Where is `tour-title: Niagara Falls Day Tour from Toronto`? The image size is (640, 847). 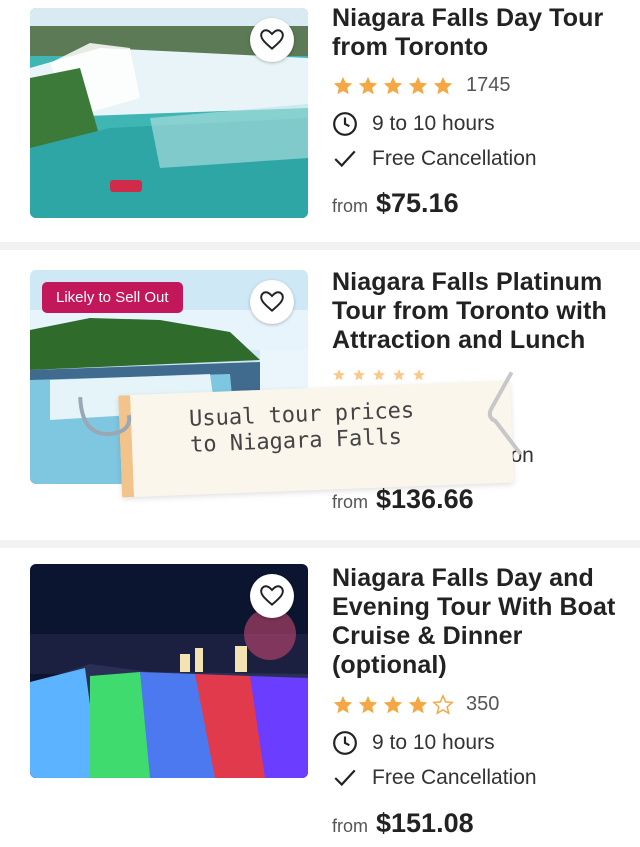
tour-title: Niagara Falls Day Tour from Toronto is located at coordinates (482, 33).